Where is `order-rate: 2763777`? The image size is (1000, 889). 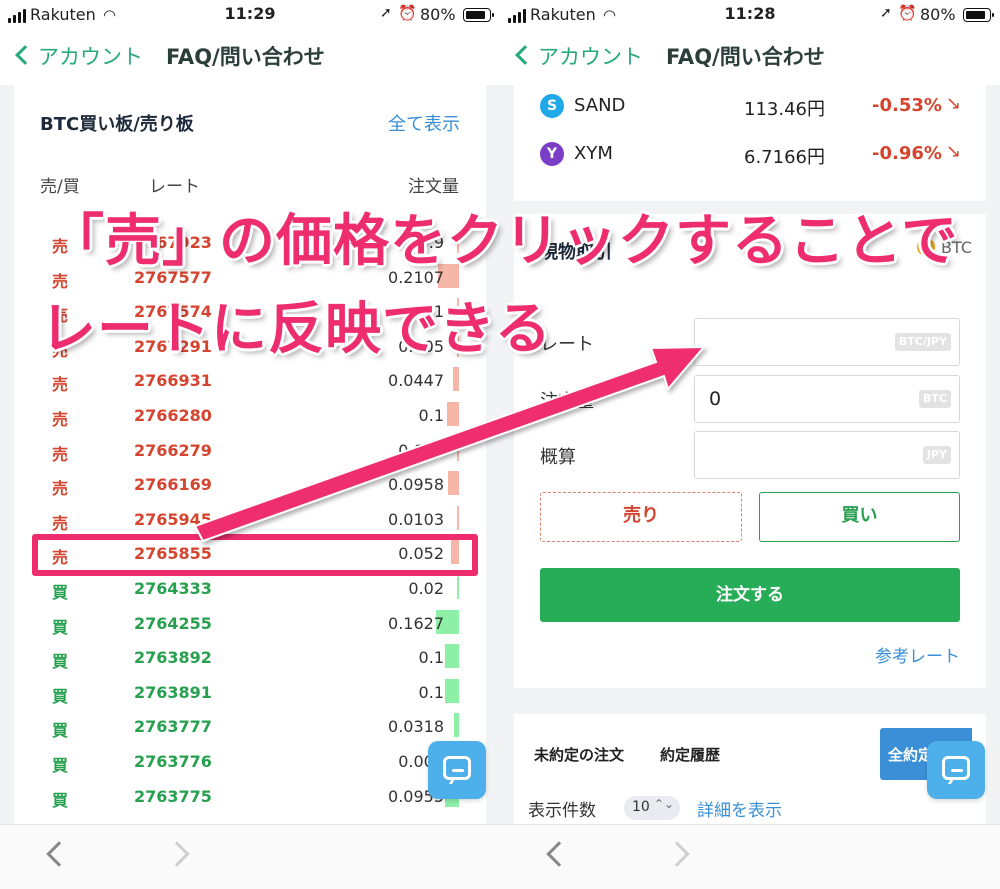 order-rate: 2763777 is located at coordinates (173, 726).